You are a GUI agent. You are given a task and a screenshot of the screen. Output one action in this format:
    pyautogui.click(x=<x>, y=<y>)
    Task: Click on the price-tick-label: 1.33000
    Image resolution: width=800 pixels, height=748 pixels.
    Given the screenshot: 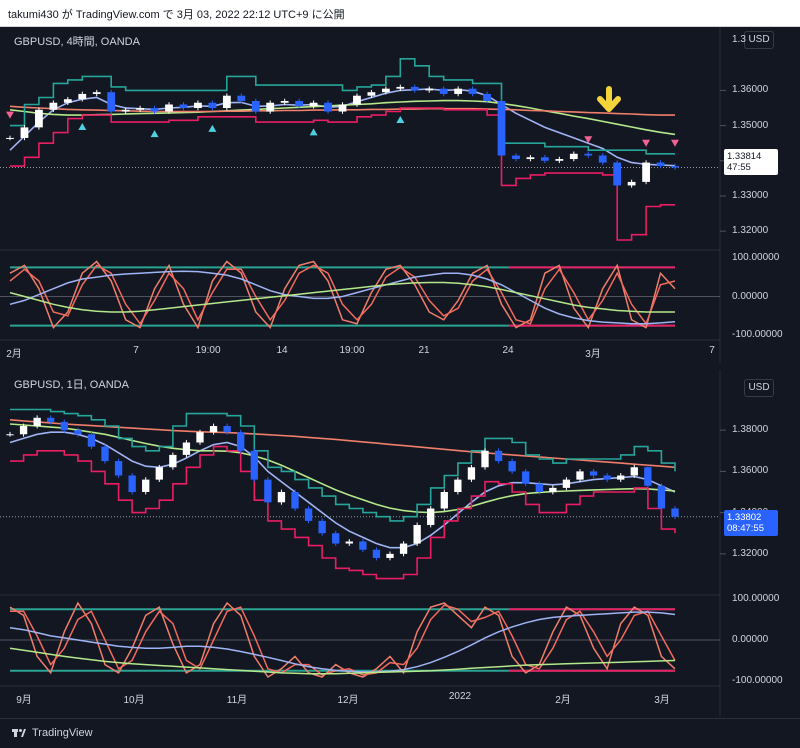 What is the action you would take?
    pyautogui.click(x=750, y=195)
    